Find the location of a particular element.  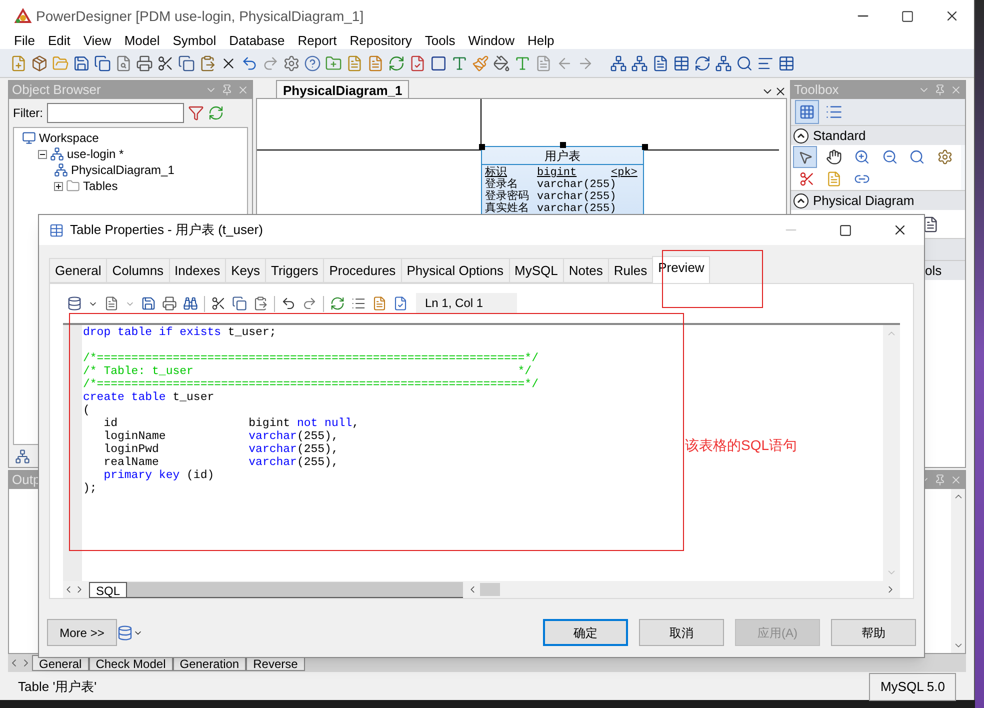

clear-filter-icon is located at coordinates (196, 113).